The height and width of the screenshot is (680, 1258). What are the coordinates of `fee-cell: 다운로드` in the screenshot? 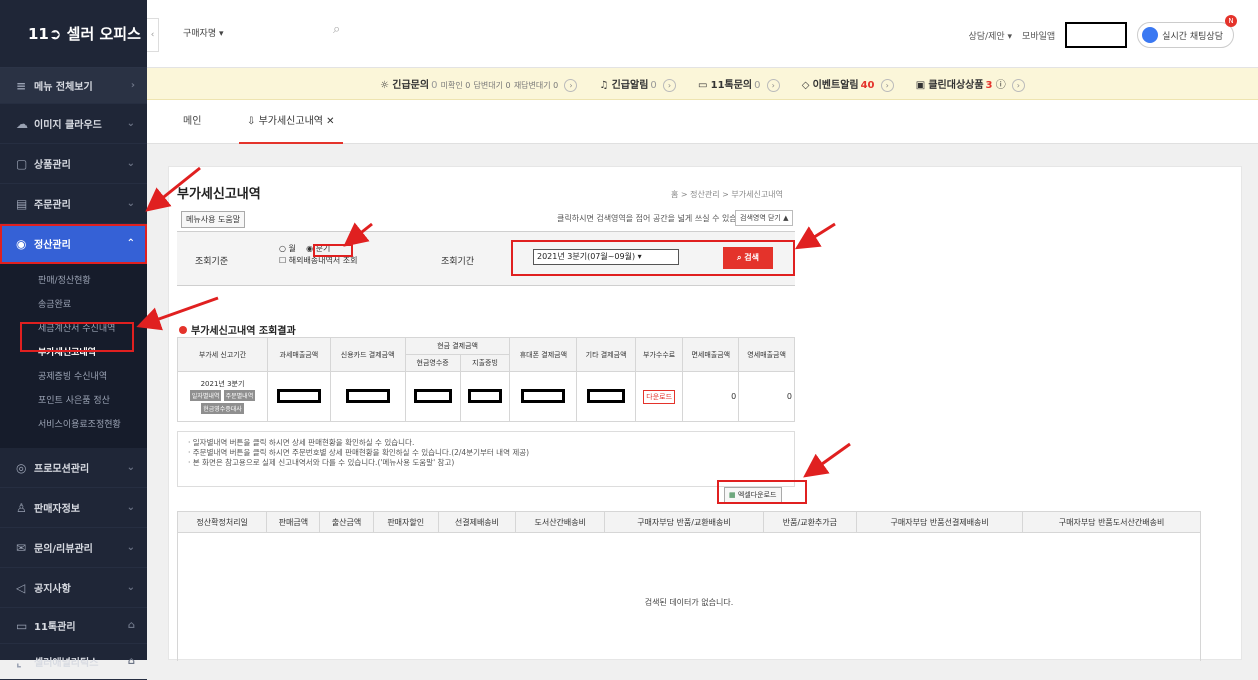 It's located at (659, 396).